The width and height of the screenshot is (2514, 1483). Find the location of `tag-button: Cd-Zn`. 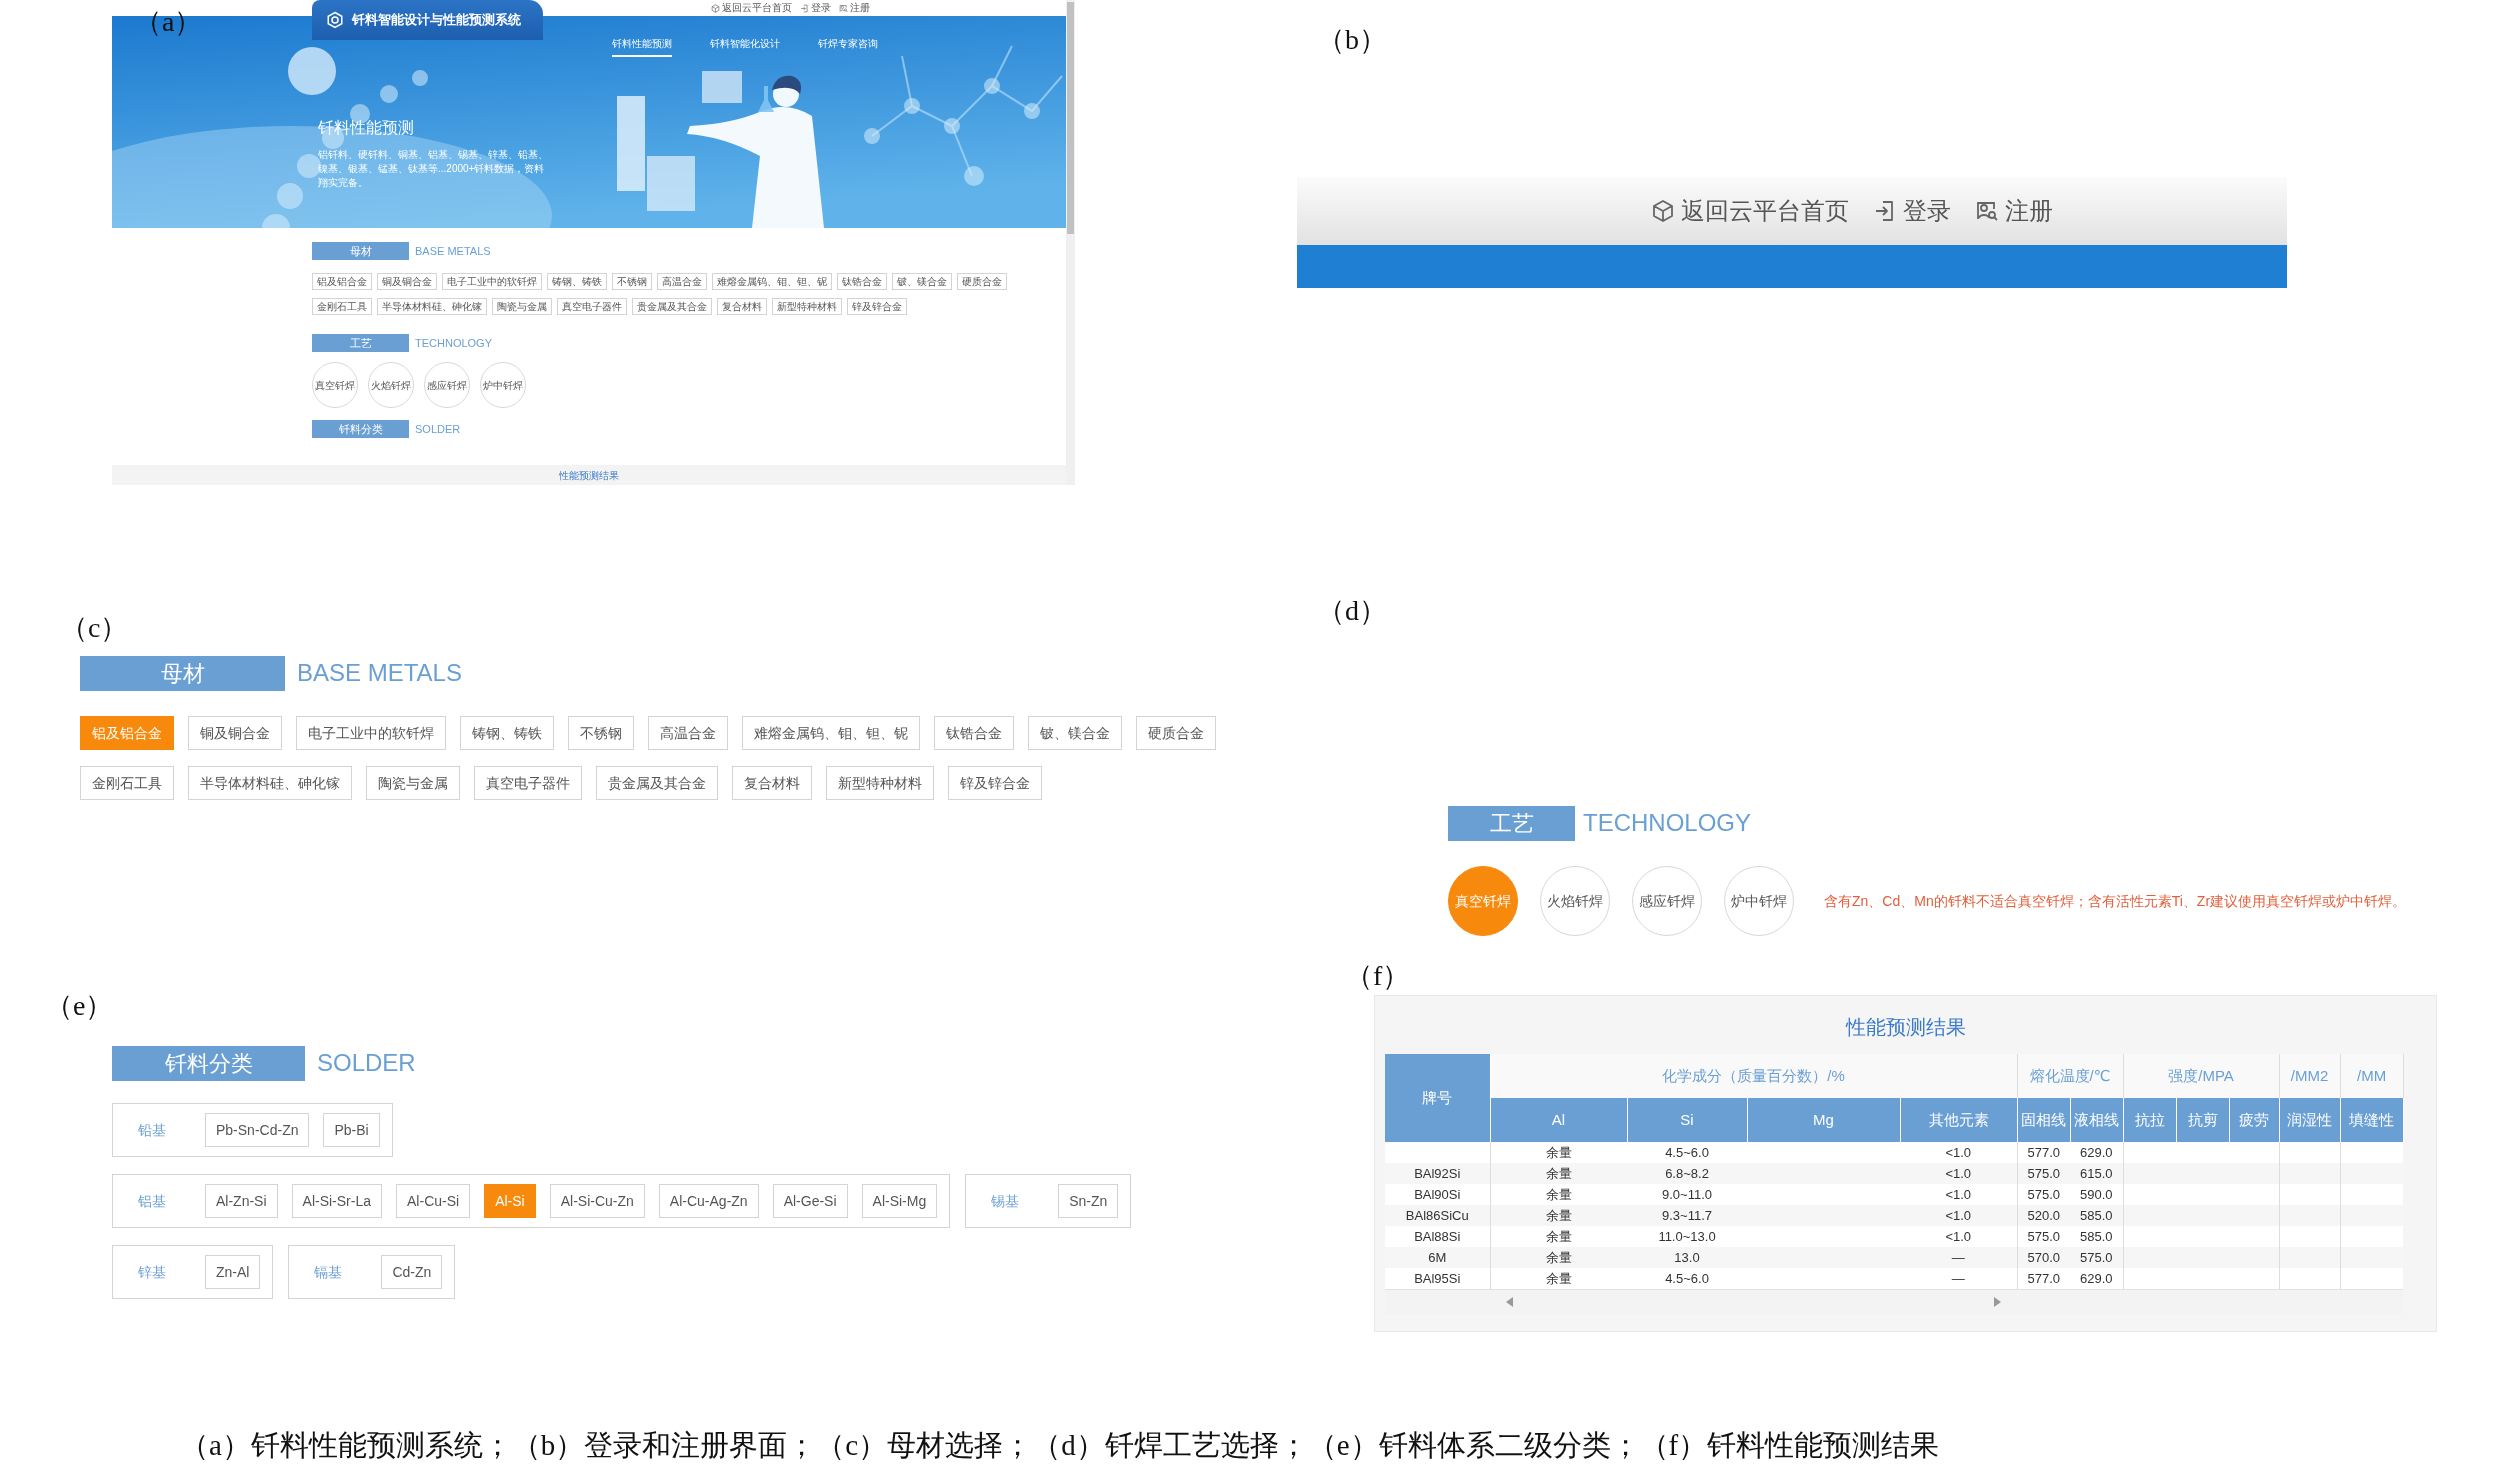

tag-button: Cd-Zn is located at coordinates (412, 1272).